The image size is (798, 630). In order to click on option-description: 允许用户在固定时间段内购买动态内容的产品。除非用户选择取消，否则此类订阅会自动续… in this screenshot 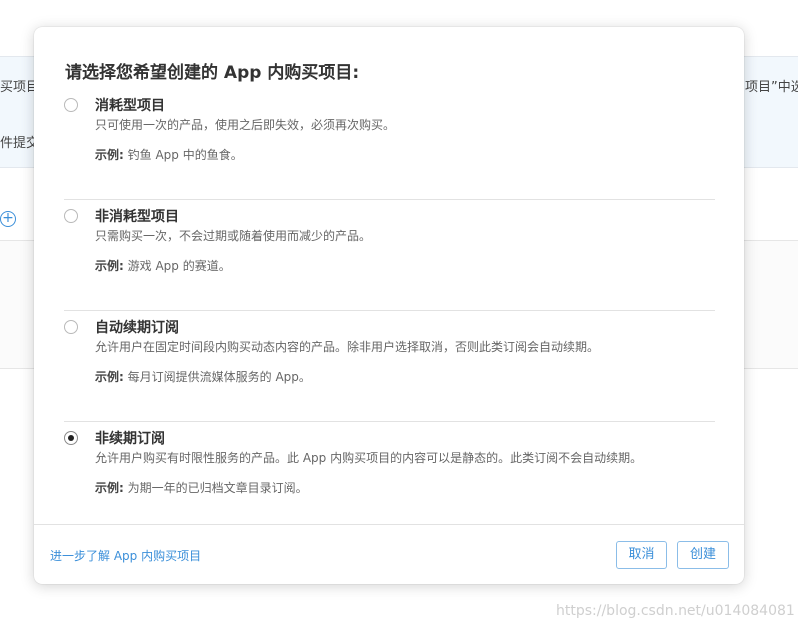, I will do `click(347, 347)`.